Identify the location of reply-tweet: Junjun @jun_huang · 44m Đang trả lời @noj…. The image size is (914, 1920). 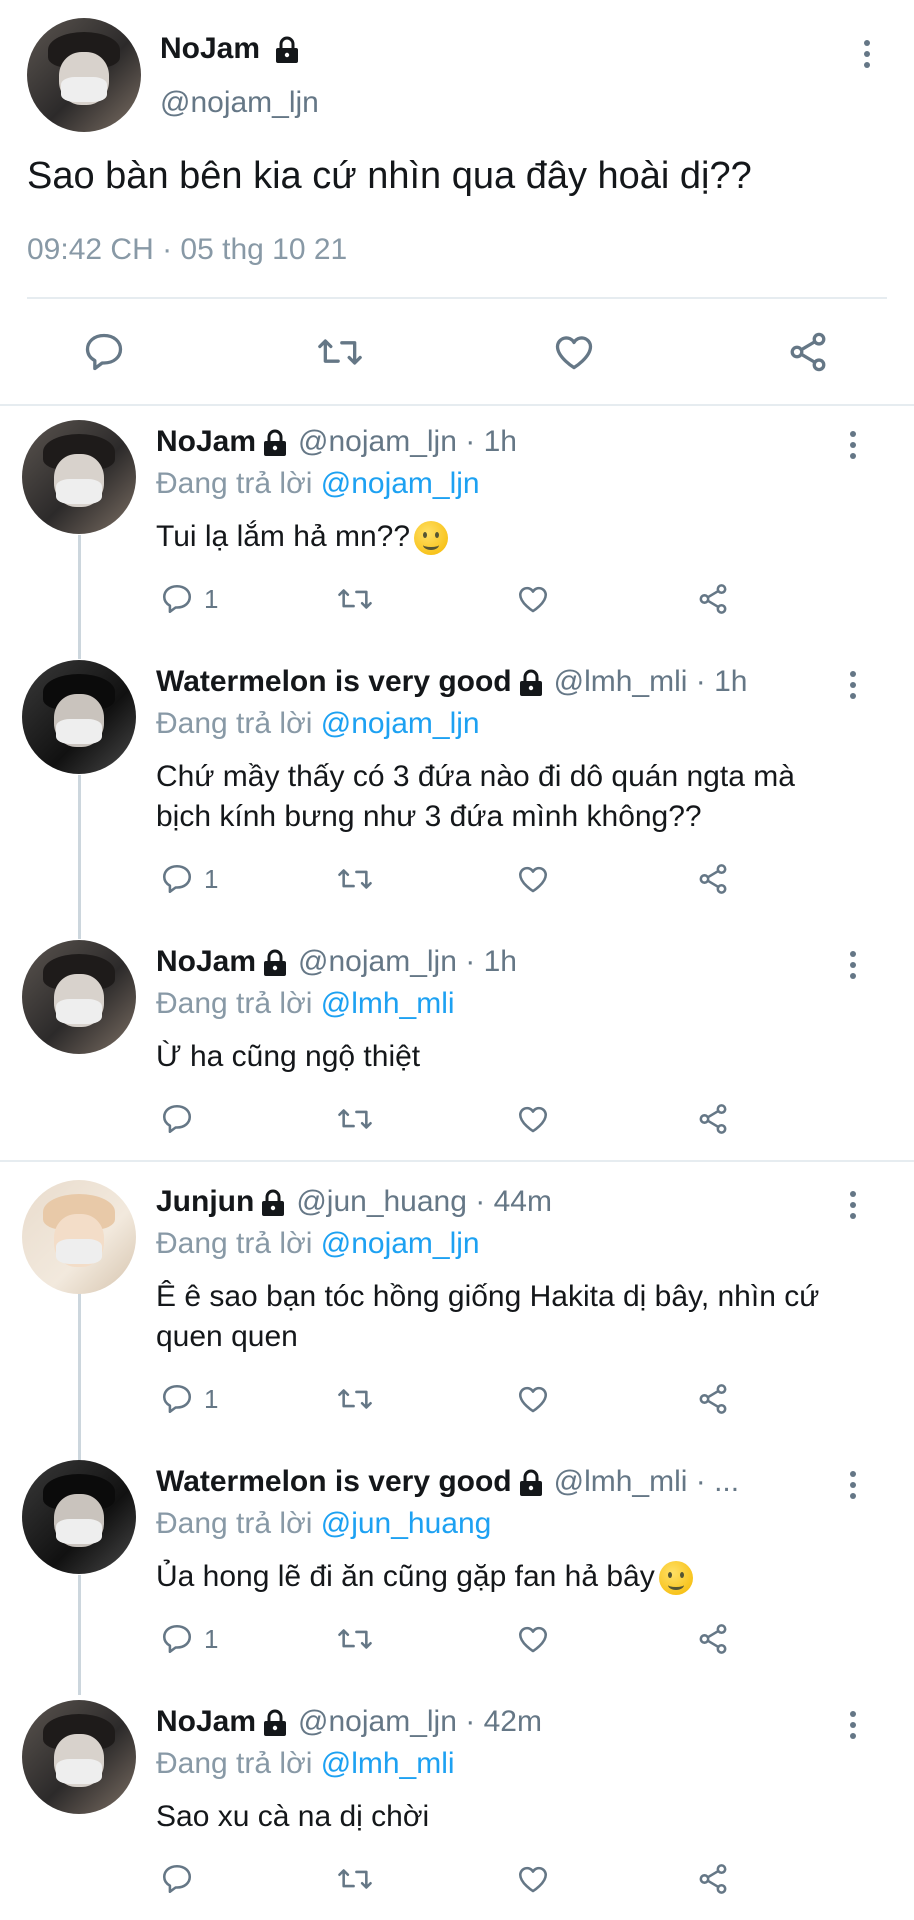
(457, 1310).